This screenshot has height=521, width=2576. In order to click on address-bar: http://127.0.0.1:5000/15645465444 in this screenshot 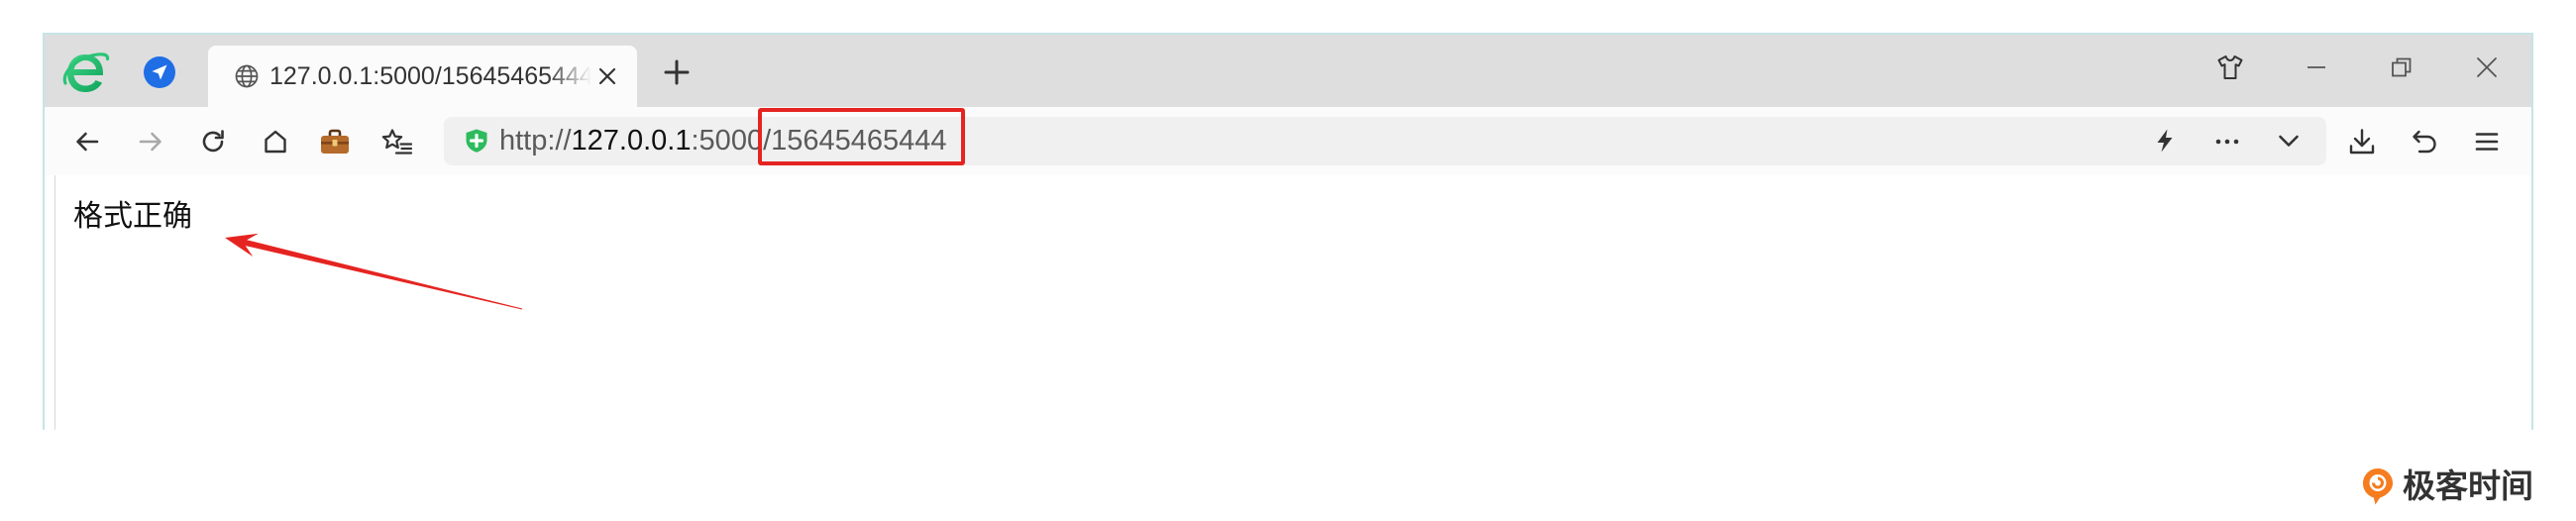, I will do `click(1385, 136)`.